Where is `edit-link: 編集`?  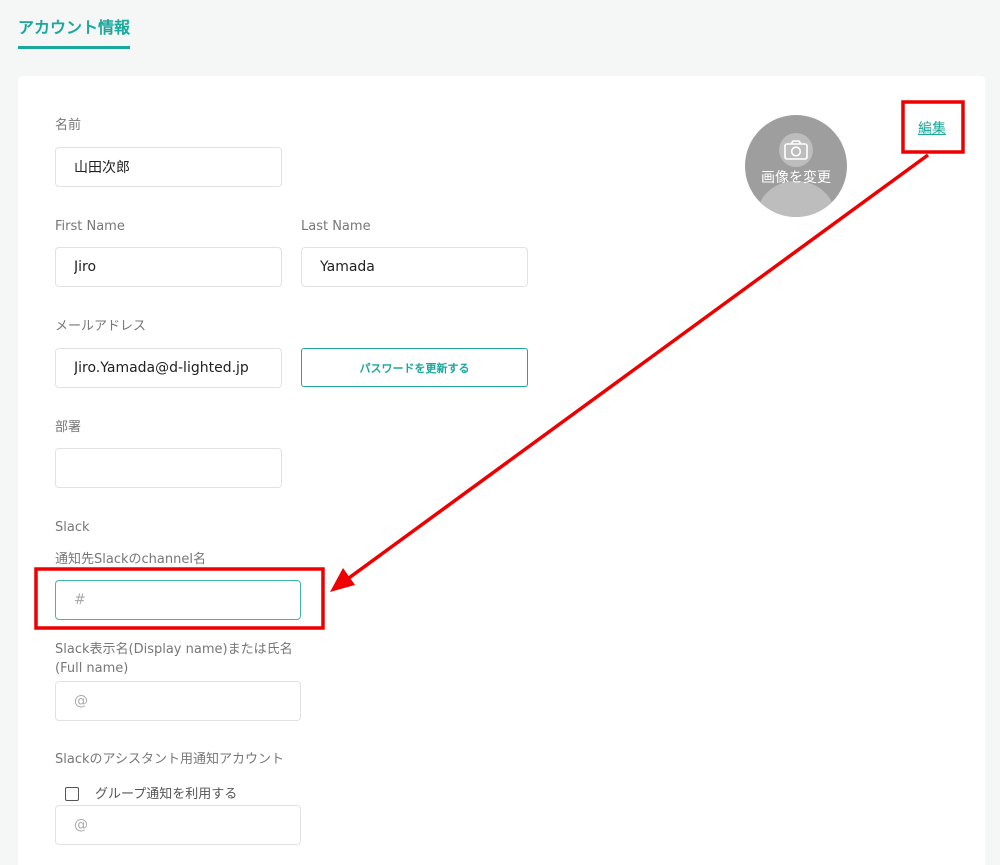 edit-link: 編集 is located at coordinates (932, 128).